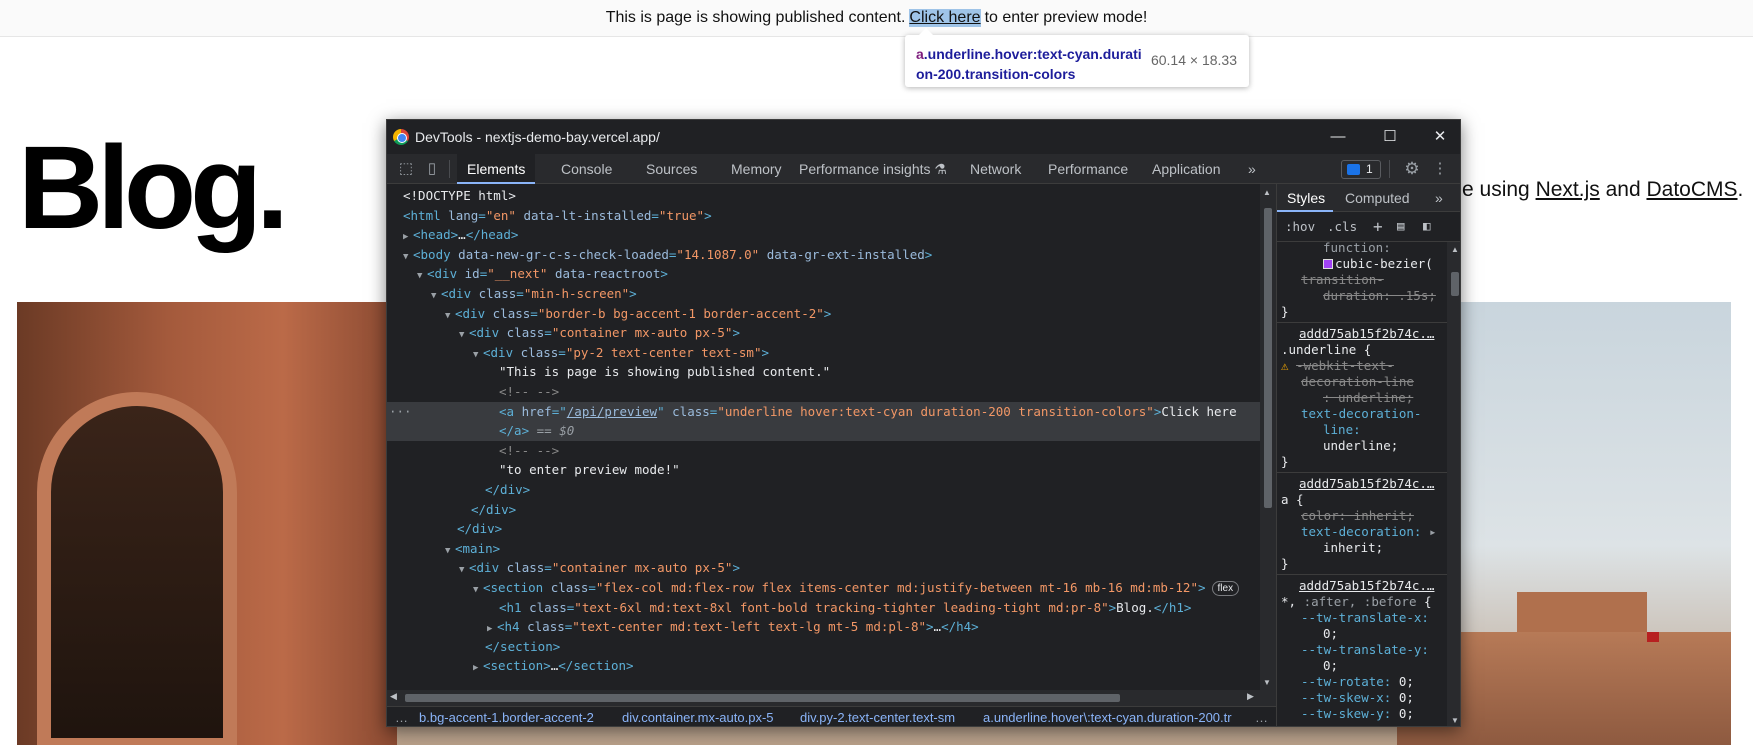 The width and height of the screenshot is (1753, 745). I want to click on blog-subtitle: e using Next.js and DatoCMS., so click(1603, 189).